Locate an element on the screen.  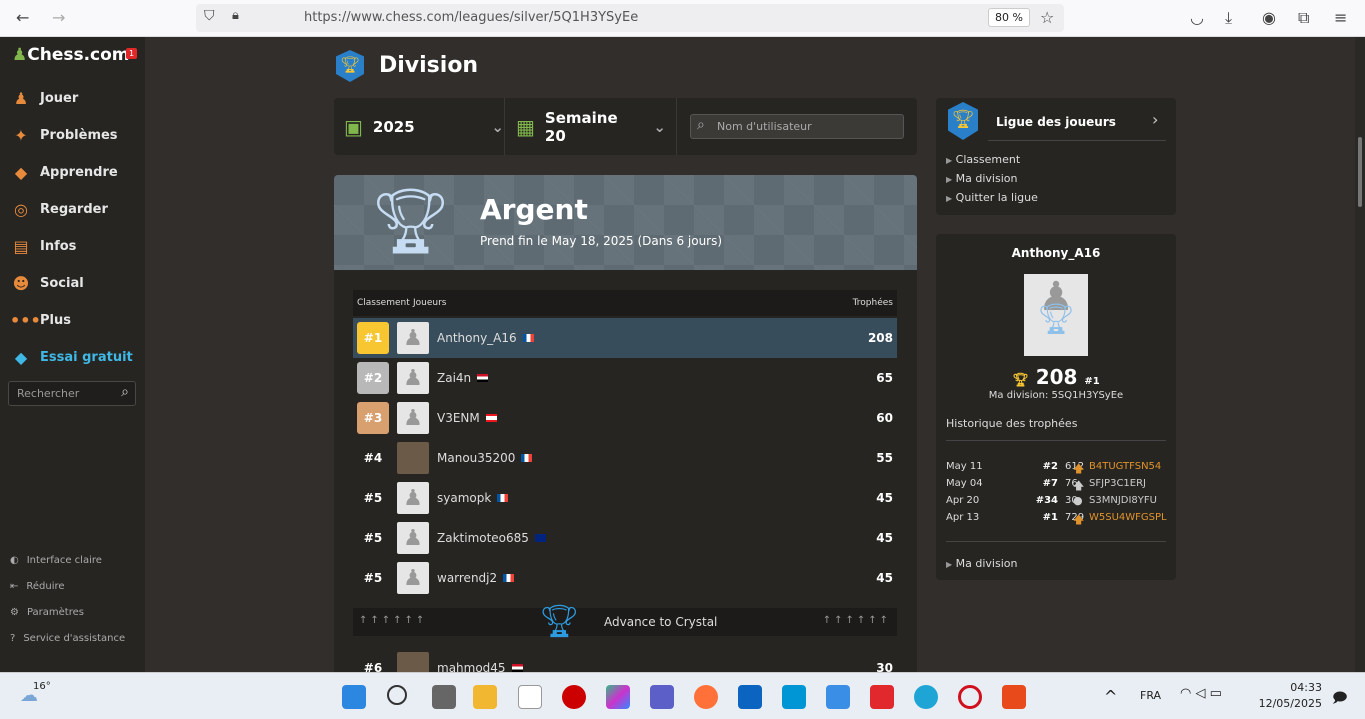
clock-date: 12/05/2025 is located at coordinates (1289, 703).